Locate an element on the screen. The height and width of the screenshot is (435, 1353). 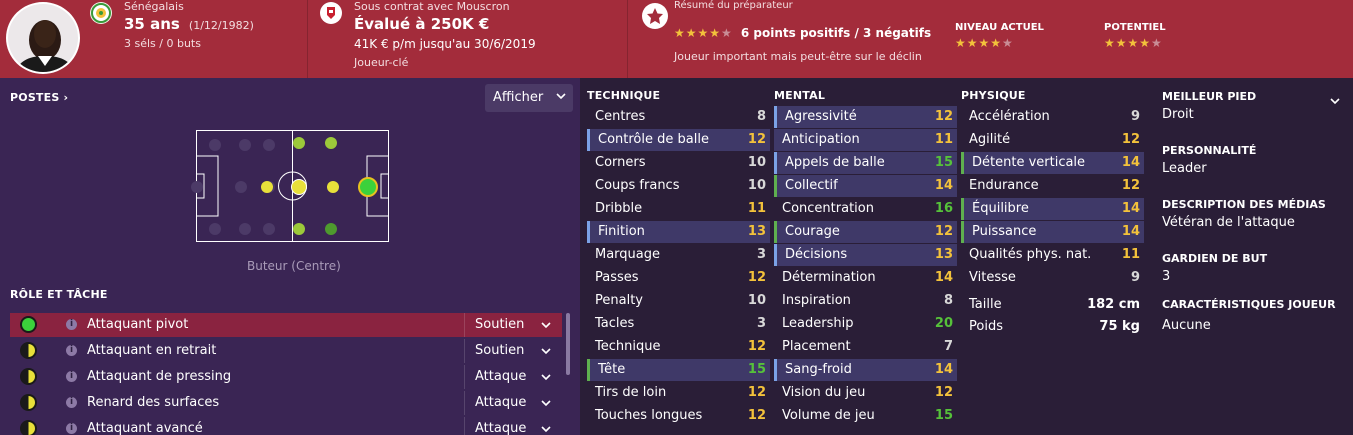
position-gk is located at coordinates (197, 187).